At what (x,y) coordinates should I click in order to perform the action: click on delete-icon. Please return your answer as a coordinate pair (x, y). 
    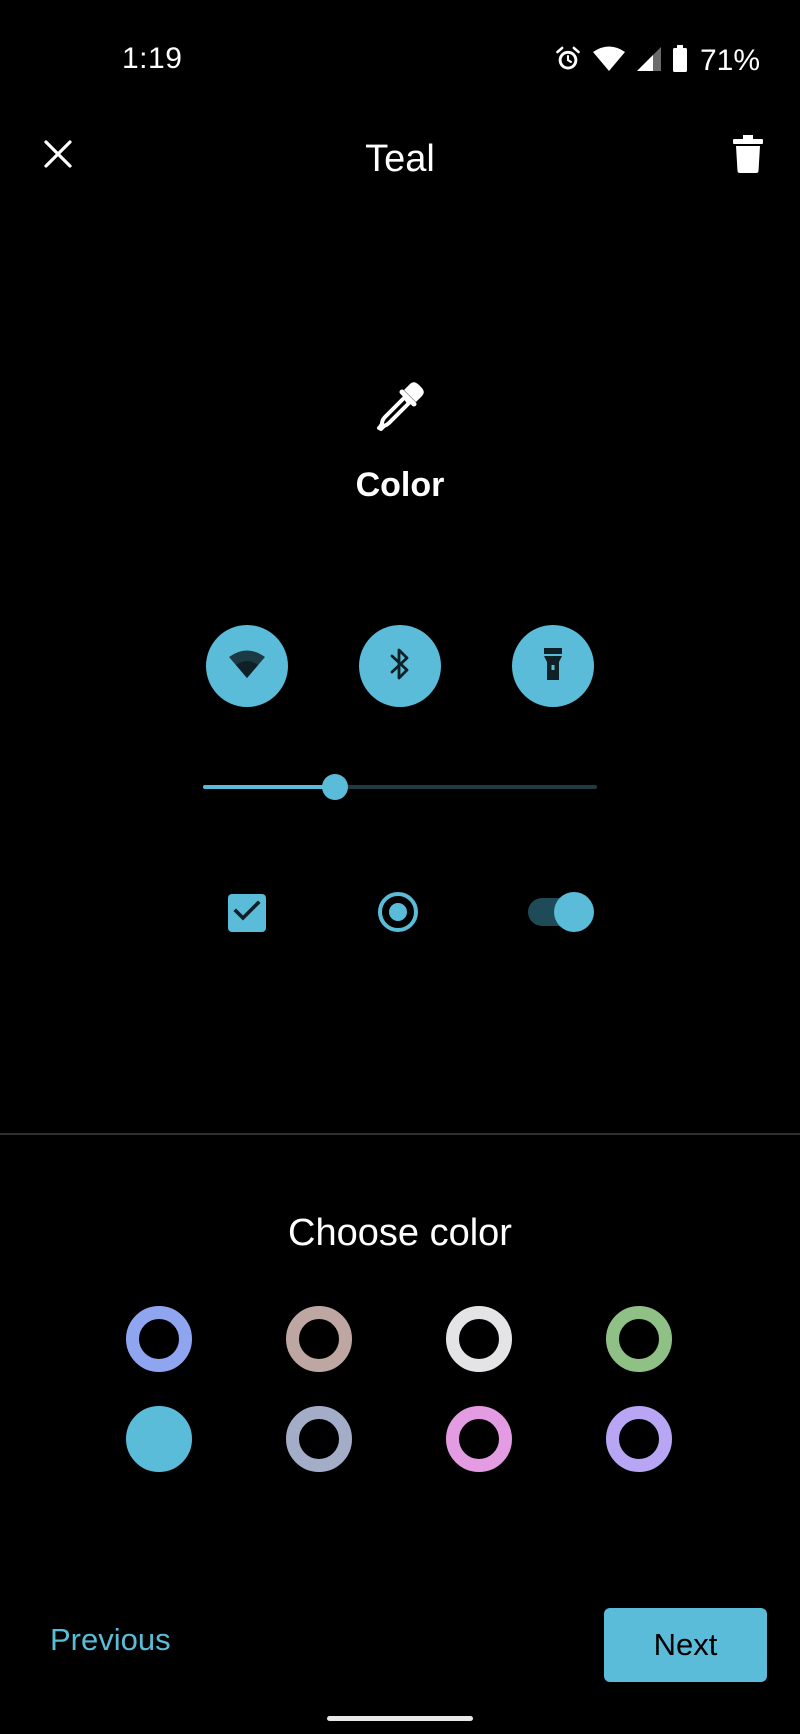
    Looking at the image, I should click on (748, 156).